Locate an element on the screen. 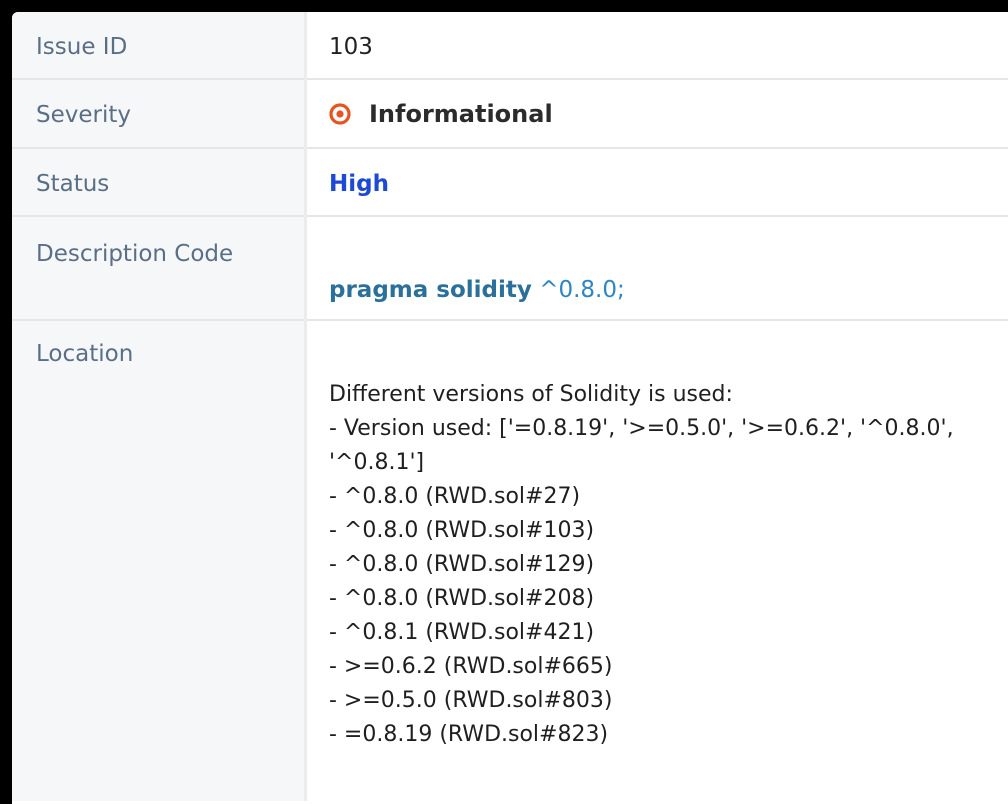 The height and width of the screenshot is (804, 1008). location-line: - =0.8.19 (RWD.sol#823) is located at coordinates (469, 734).